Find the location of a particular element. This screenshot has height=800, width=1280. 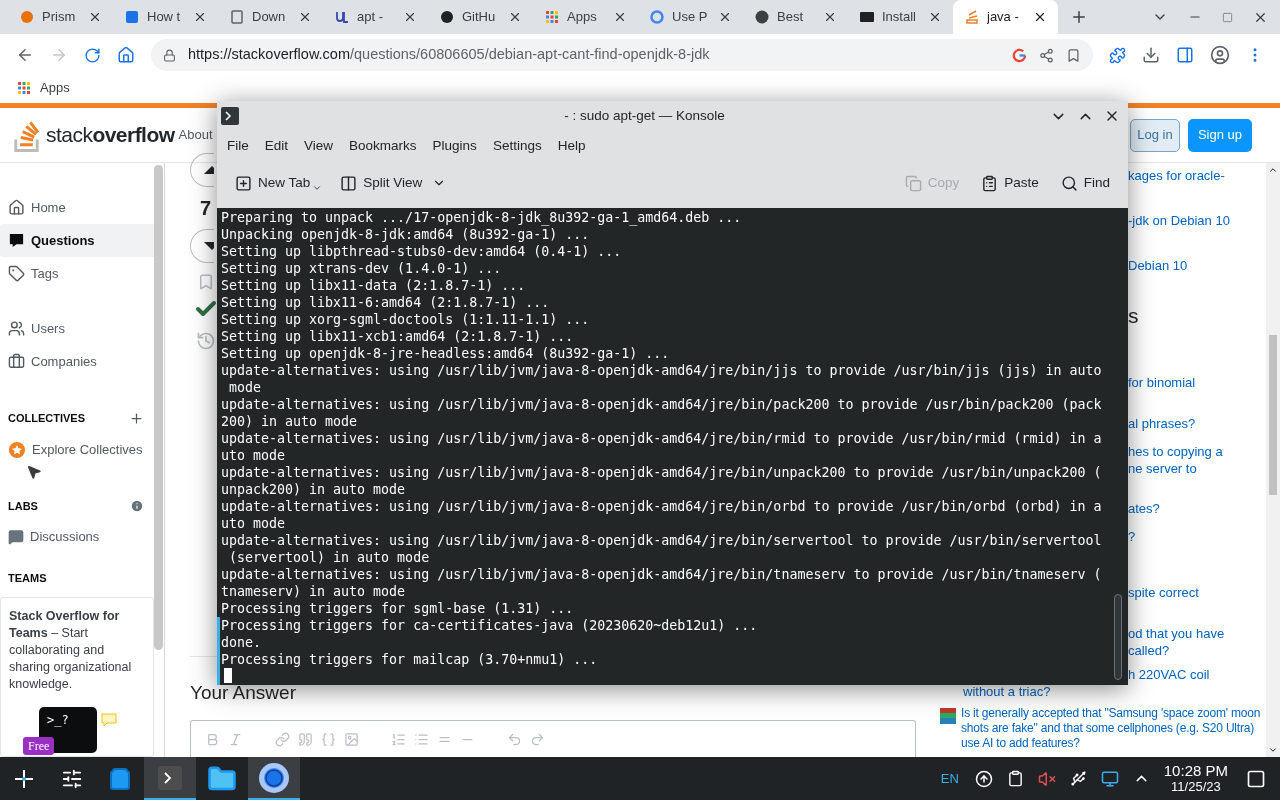

answer-heading: Your Answer is located at coordinates (243, 692).